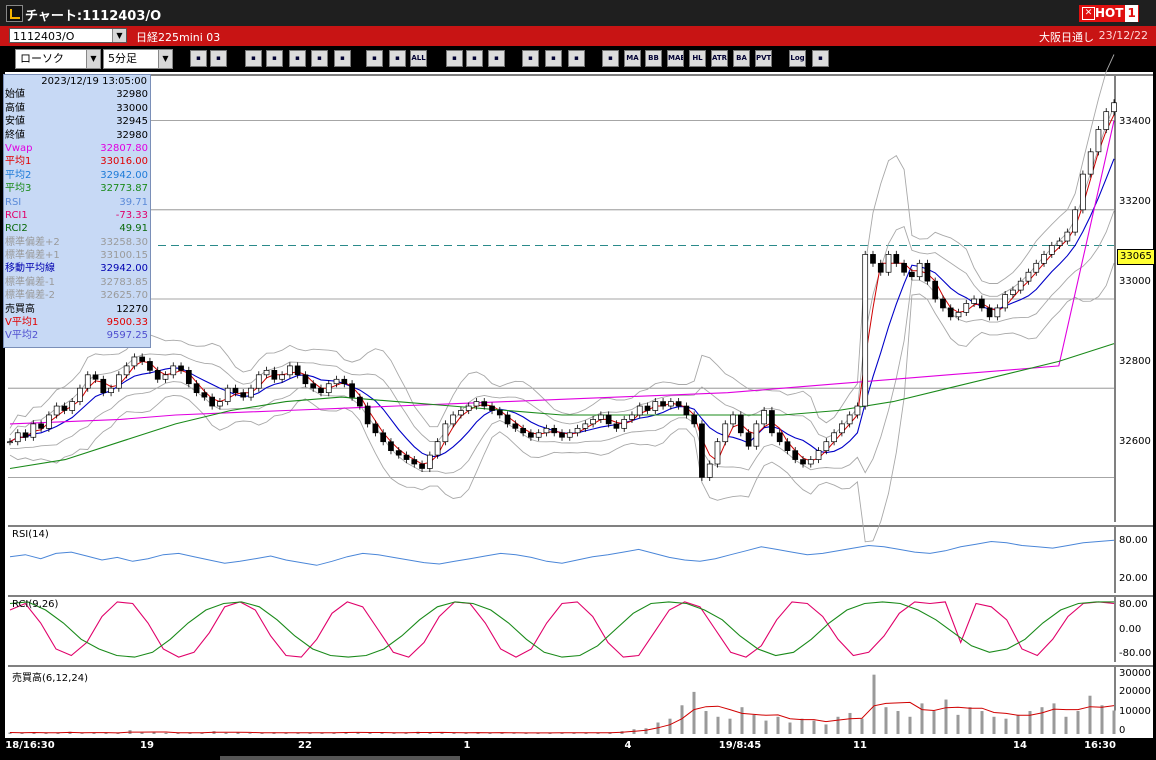  What do you see at coordinates (77, 255) in the screenshot?
I see `info-row: 標準偏差+1 33100.15` at bounding box center [77, 255].